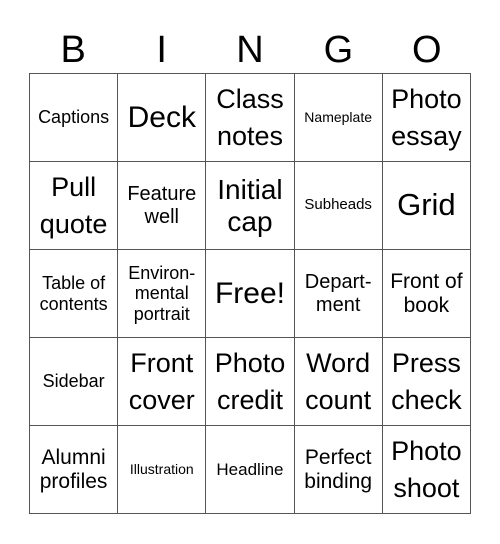 The image size is (500, 544). Describe the element at coordinates (338, 50) in the screenshot. I see `header-letter-g: G` at that location.